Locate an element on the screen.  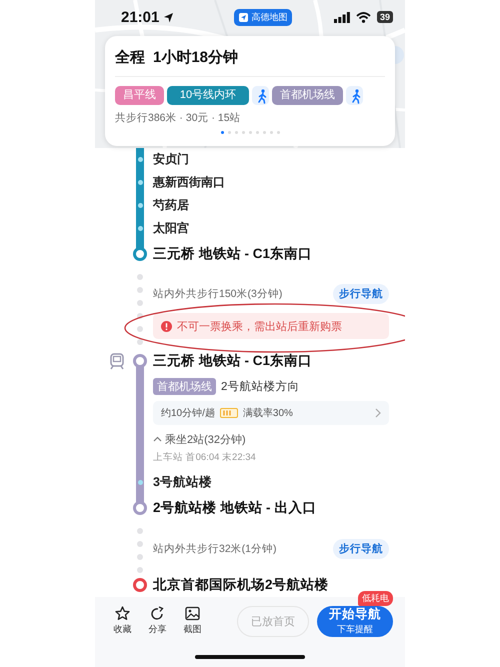
crowding-rate: 满载率30% is located at coordinates (267, 413).